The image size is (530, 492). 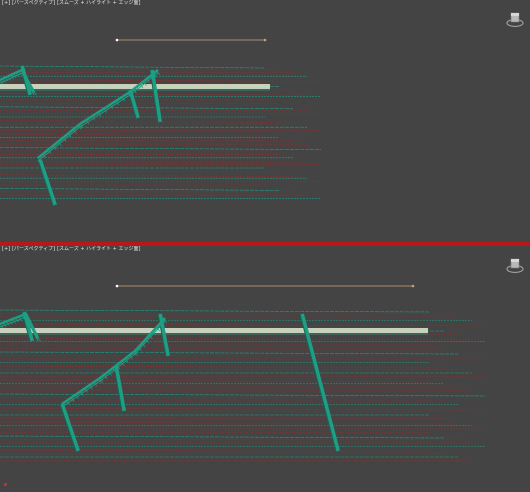 I want to click on axis-gizmo-icon, so click(x=5, y=484).